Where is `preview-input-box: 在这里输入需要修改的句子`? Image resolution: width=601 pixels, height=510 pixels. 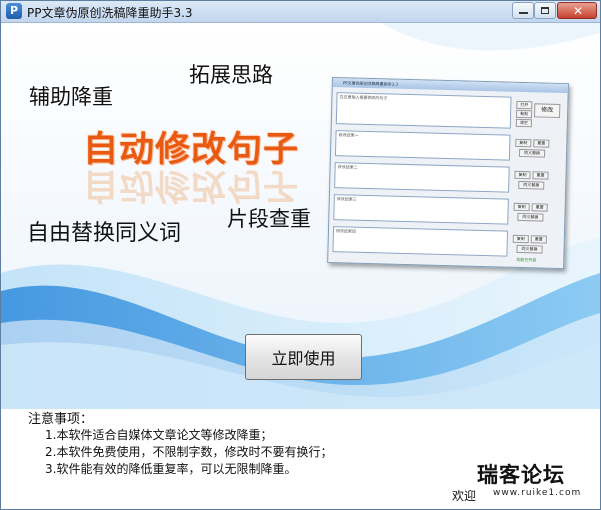 preview-input-box: 在这里输入需要修改的句子 is located at coordinates (423, 110).